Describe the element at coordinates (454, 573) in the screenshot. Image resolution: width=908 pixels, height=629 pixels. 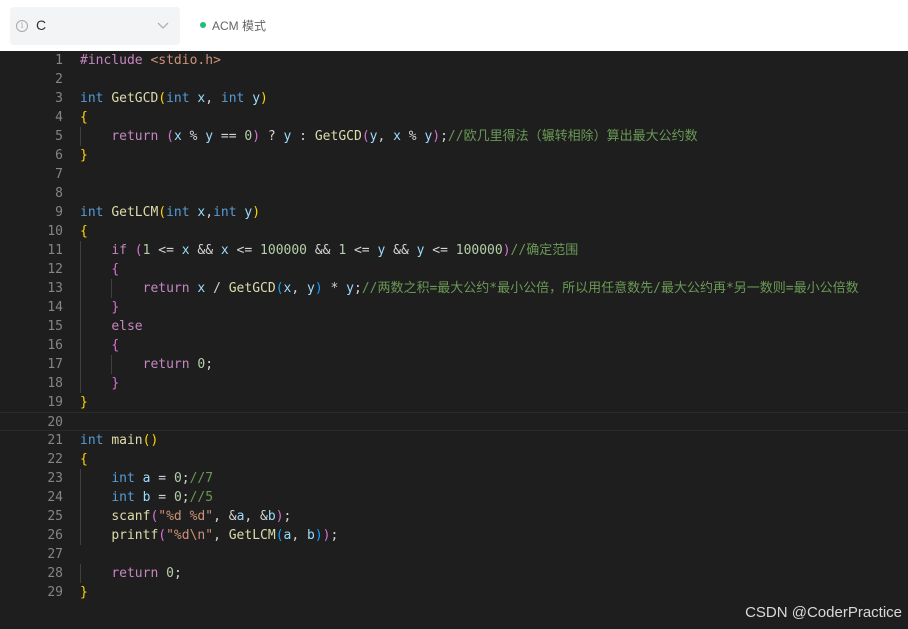
I see `code-line: 28 return 0;` at that location.